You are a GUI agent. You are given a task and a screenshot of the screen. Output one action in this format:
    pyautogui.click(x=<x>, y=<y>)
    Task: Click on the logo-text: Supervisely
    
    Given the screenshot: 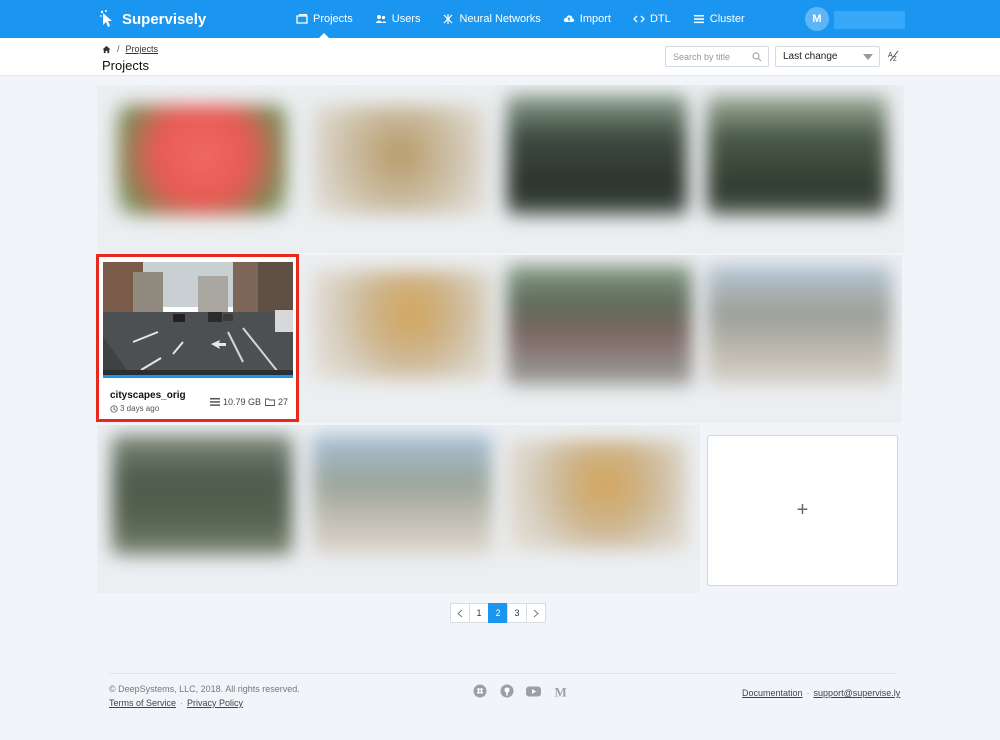 What is the action you would take?
    pyautogui.click(x=164, y=19)
    